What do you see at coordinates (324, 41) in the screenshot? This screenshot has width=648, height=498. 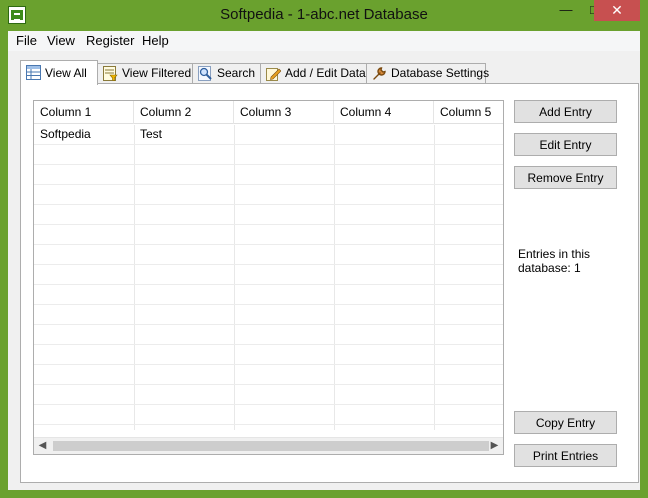 I see `menu-bar: File View Register Help` at bounding box center [324, 41].